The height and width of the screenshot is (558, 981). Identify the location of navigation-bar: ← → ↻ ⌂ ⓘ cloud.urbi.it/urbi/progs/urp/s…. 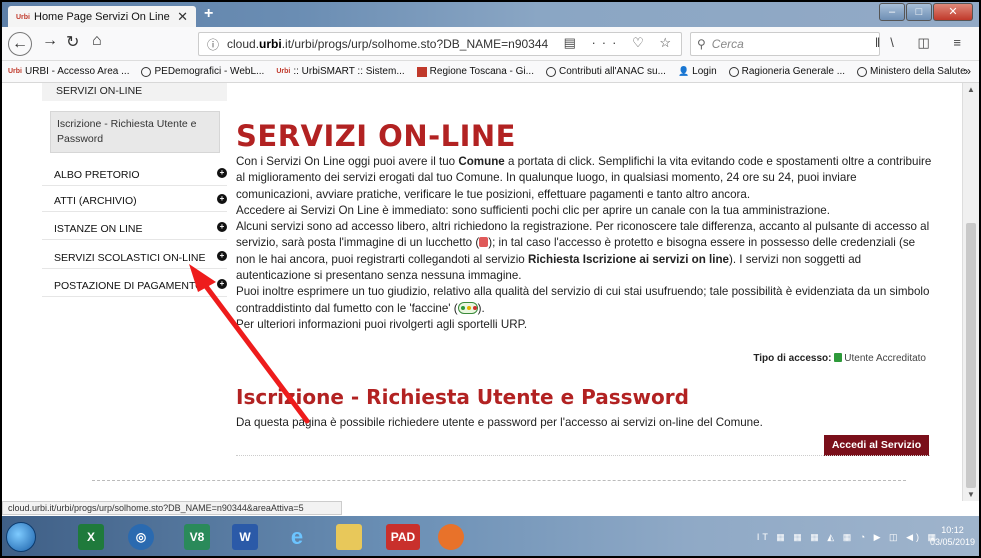
(490, 44).